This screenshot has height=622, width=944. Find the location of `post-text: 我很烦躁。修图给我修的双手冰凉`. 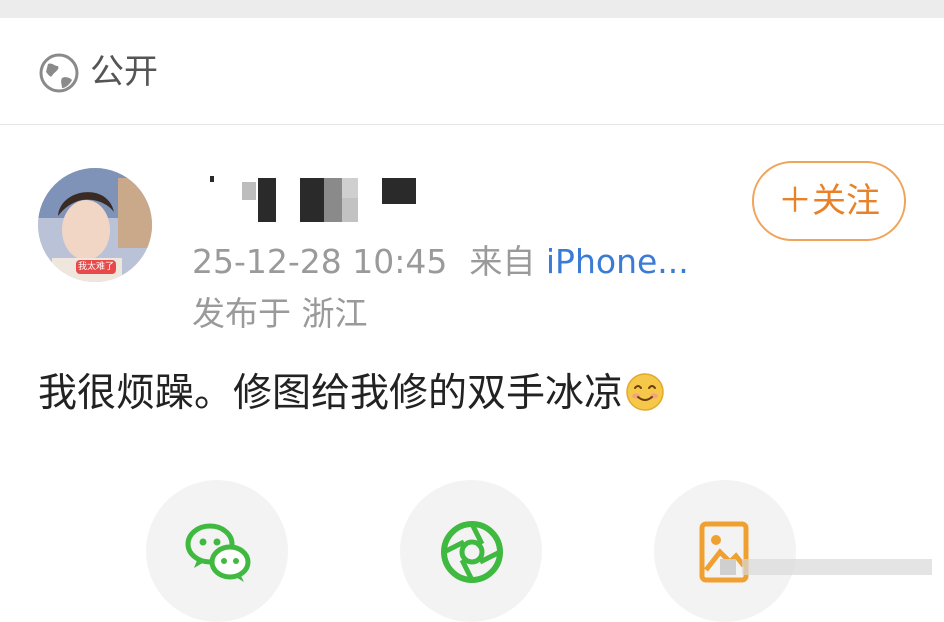

post-text: 我很烦躁。修图给我修的双手冰凉 is located at coordinates (331, 393).